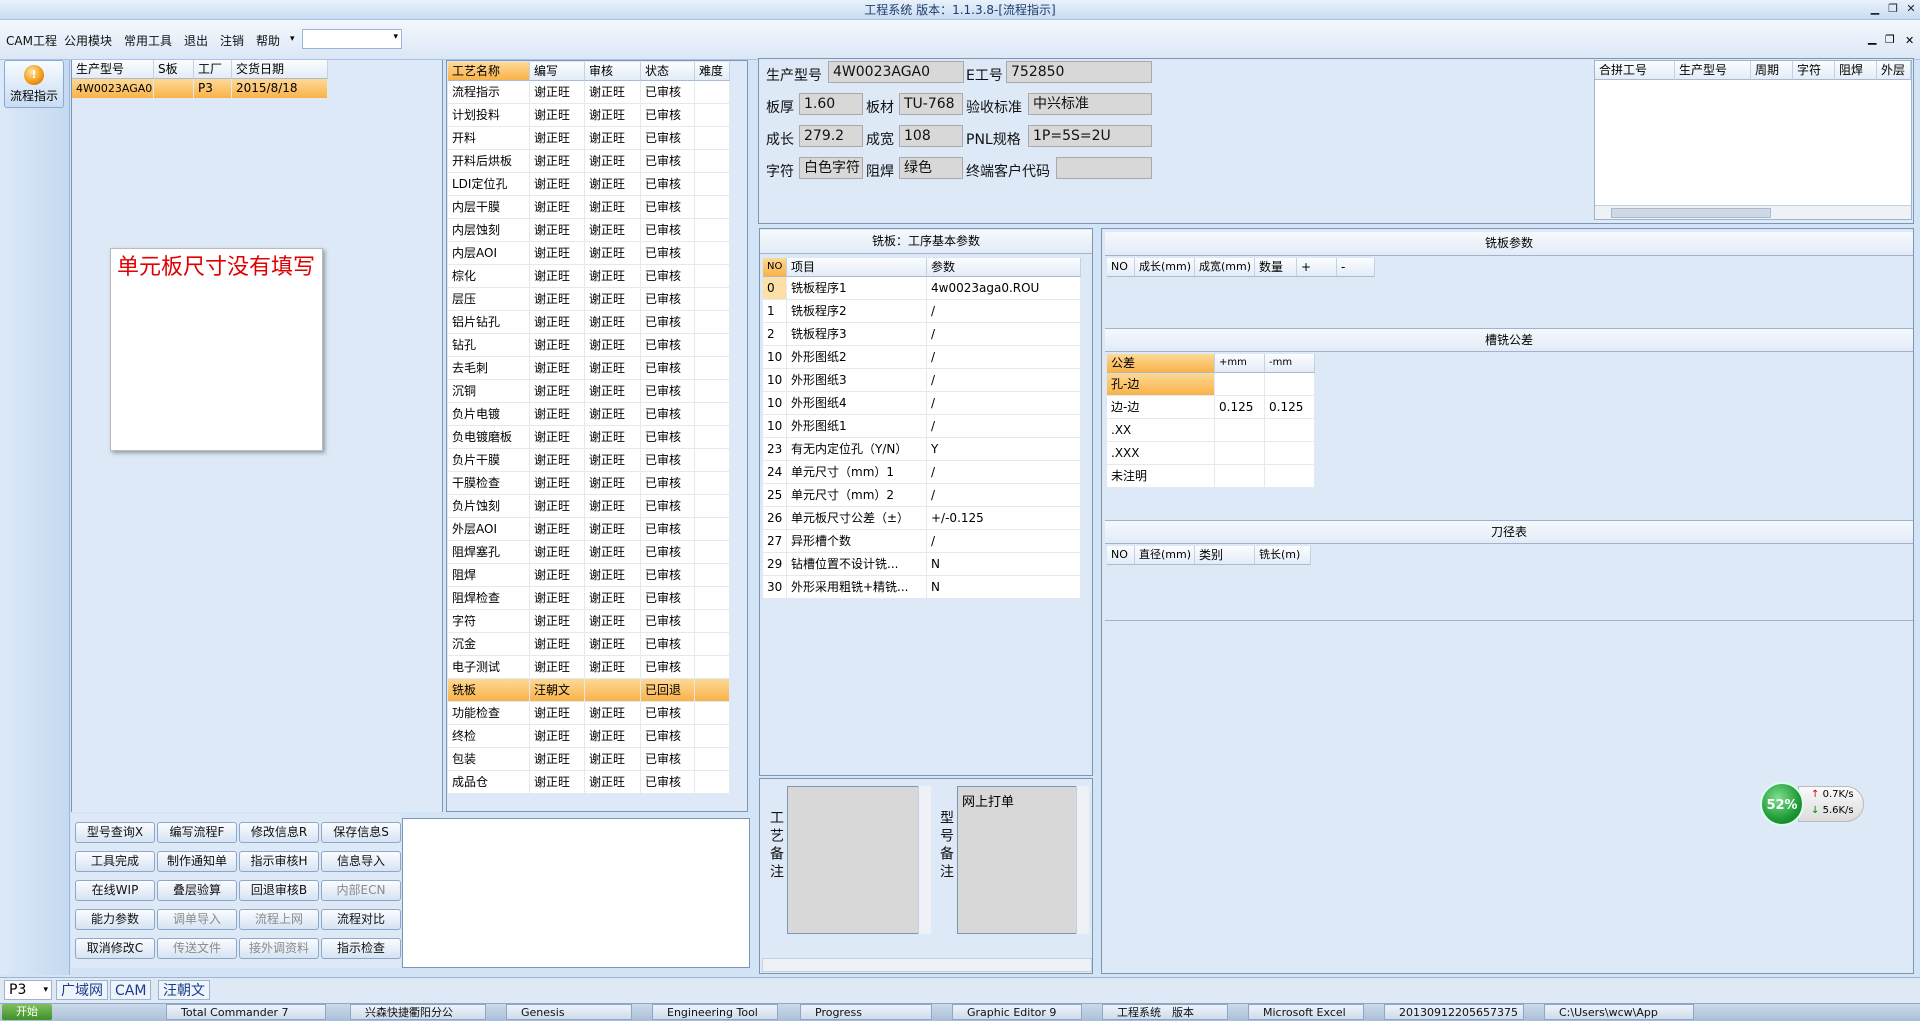  I want to click on taskbar-item: Graphic Editor 9, so click(1017, 1012).